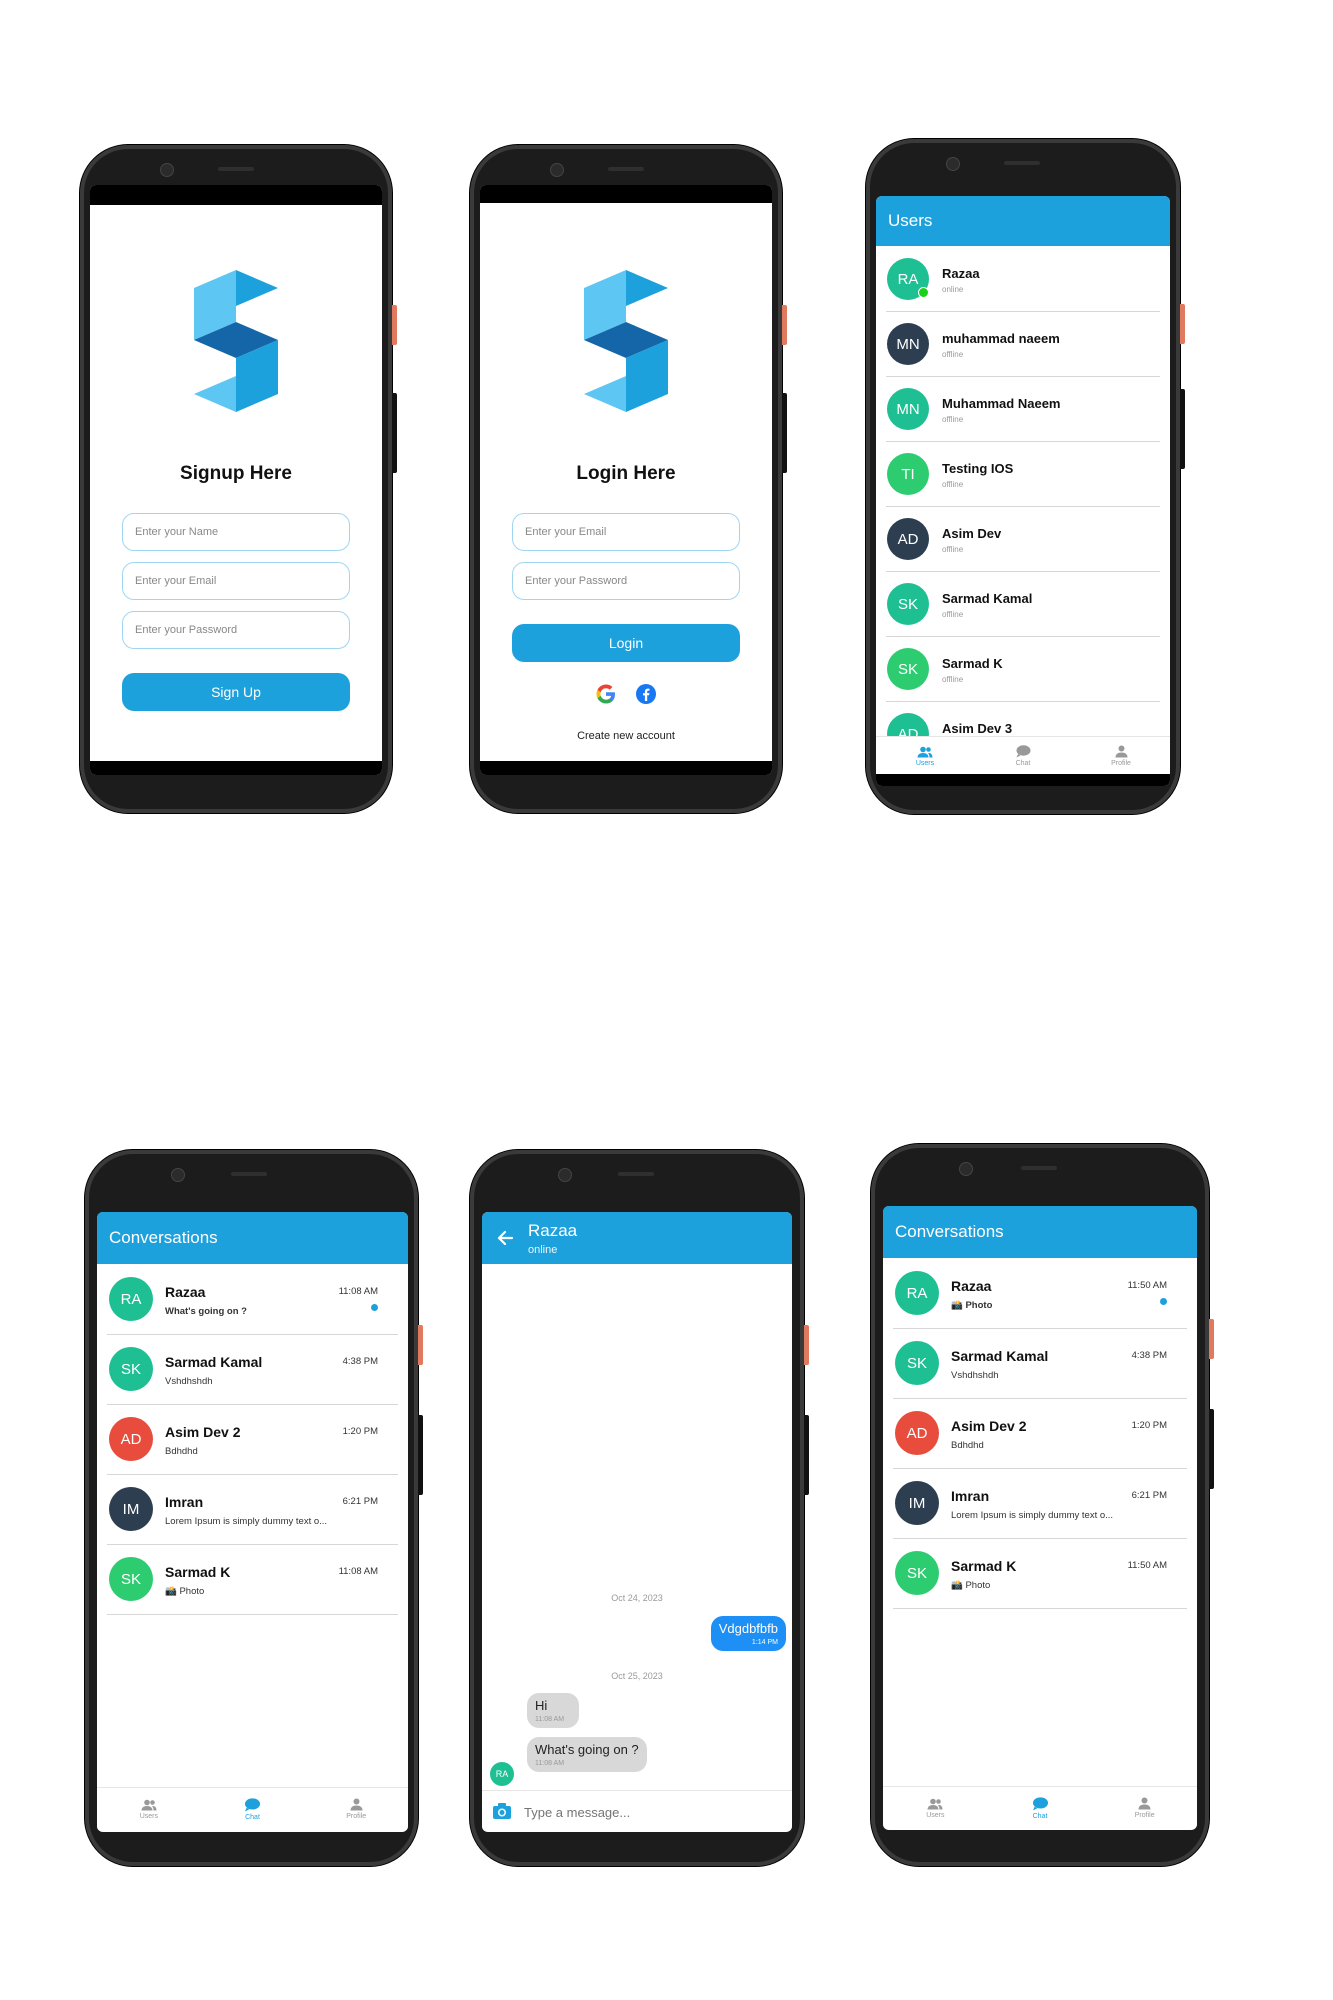 The width and height of the screenshot is (1333, 2000). Describe the element at coordinates (252, 1804) in the screenshot. I see `chat-icon` at that location.